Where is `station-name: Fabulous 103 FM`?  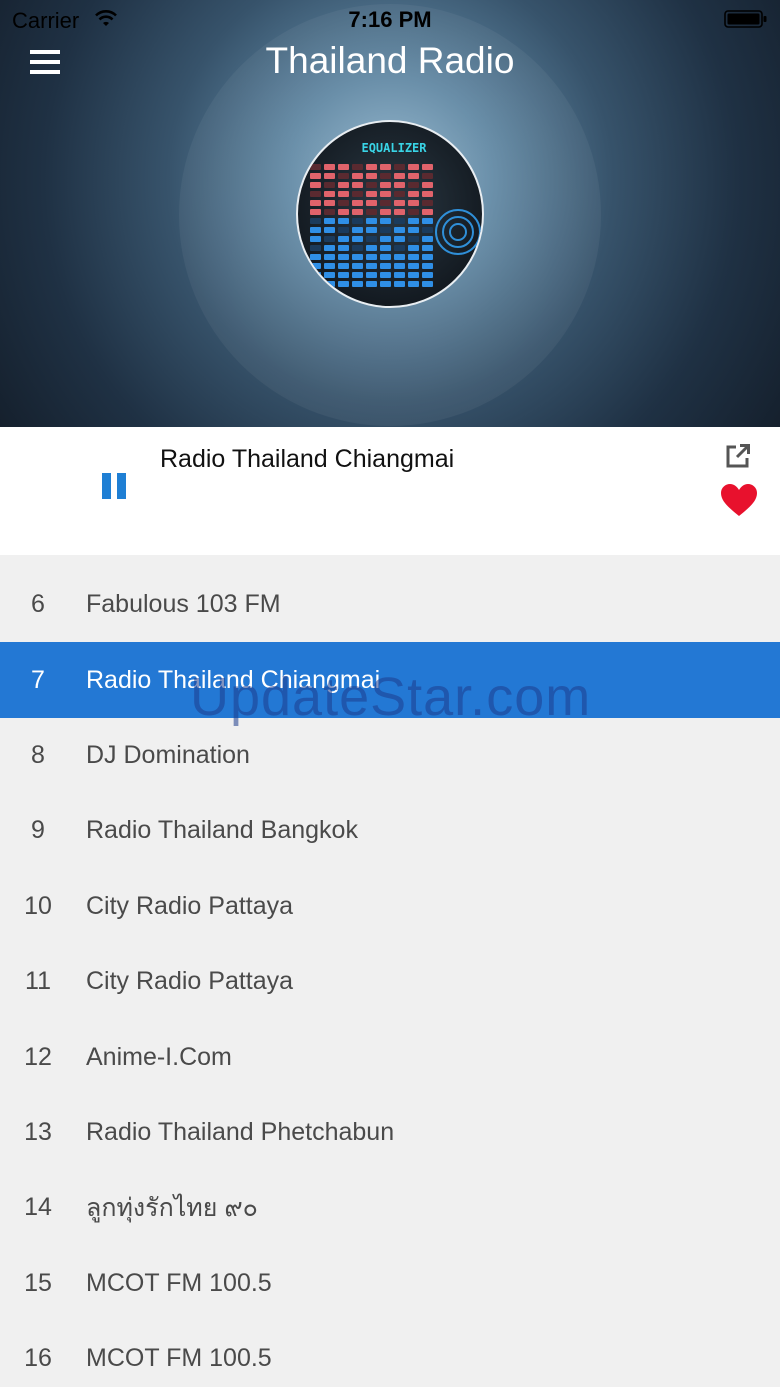
station-name: Fabulous 103 FM is located at coordinates (183, 604).